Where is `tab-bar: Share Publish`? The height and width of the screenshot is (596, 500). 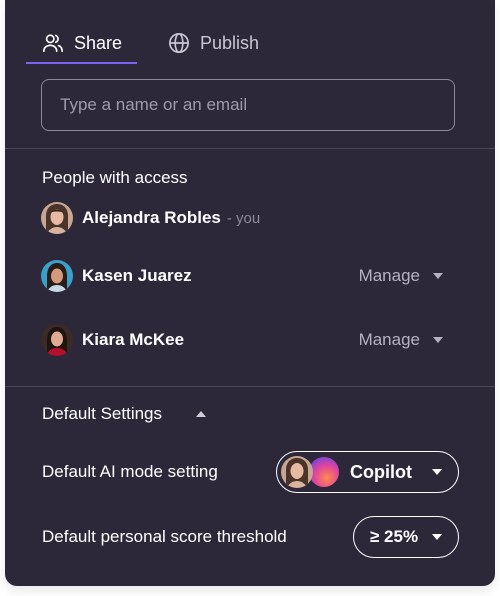
tab-bar: Share Publish is located at coordinates (236, 44).